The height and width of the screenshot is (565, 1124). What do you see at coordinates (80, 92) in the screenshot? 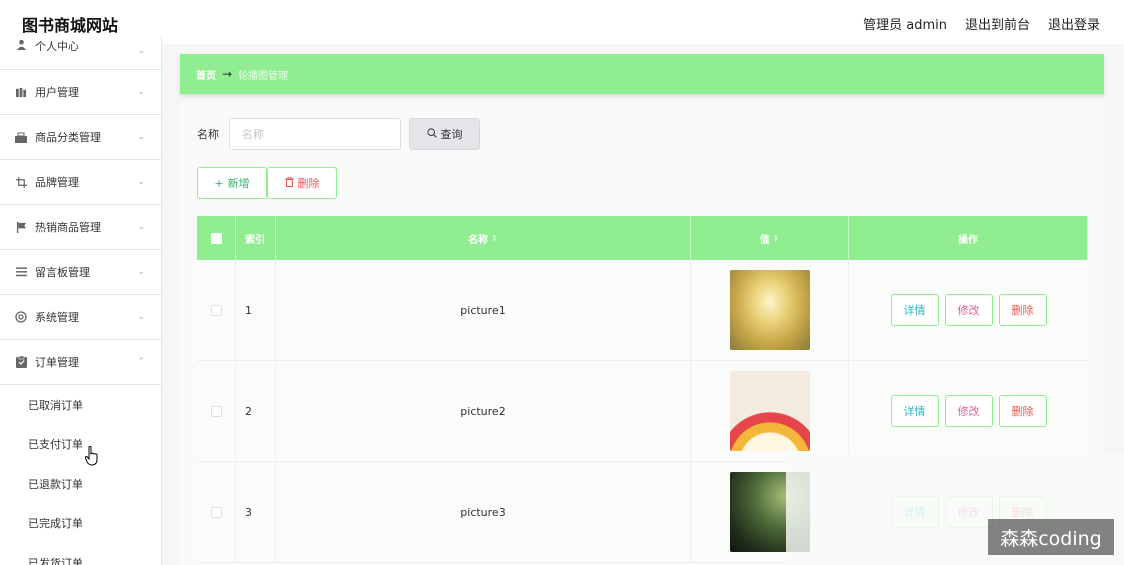
I see `sidebar-item-users: 用户管理 ⌄` at bounding box center [80, 92].